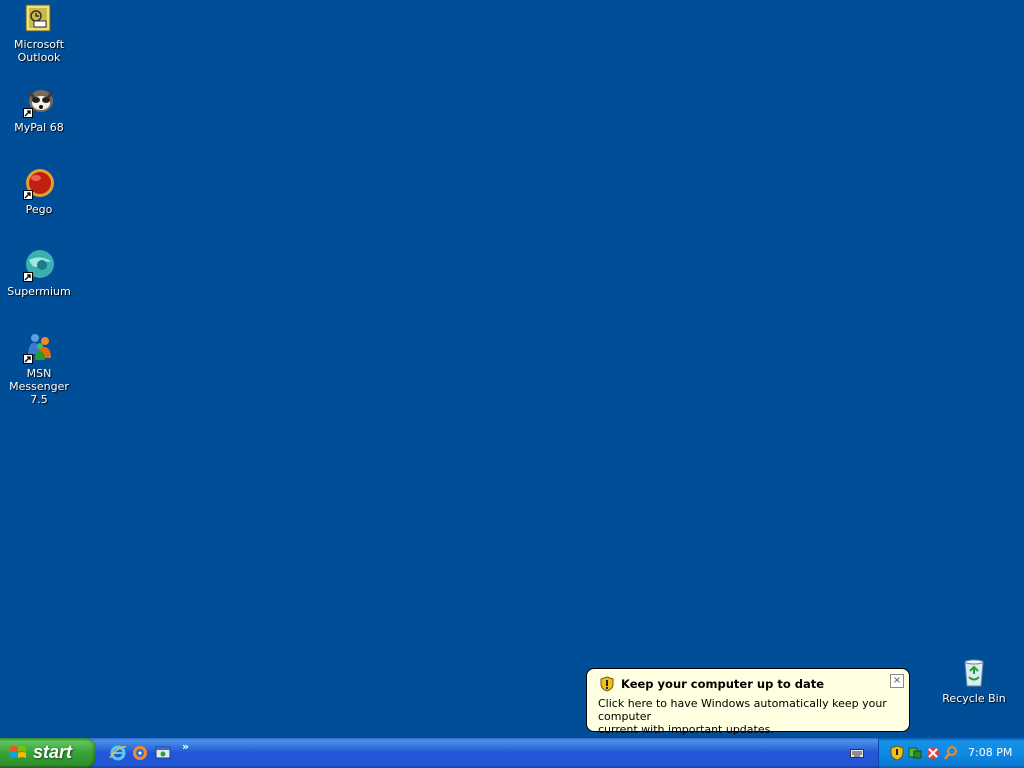  What do you see at coordinates (163, 753) in the screenshot?
I see `show-desktop-icon` at bounding box center [163, 753].